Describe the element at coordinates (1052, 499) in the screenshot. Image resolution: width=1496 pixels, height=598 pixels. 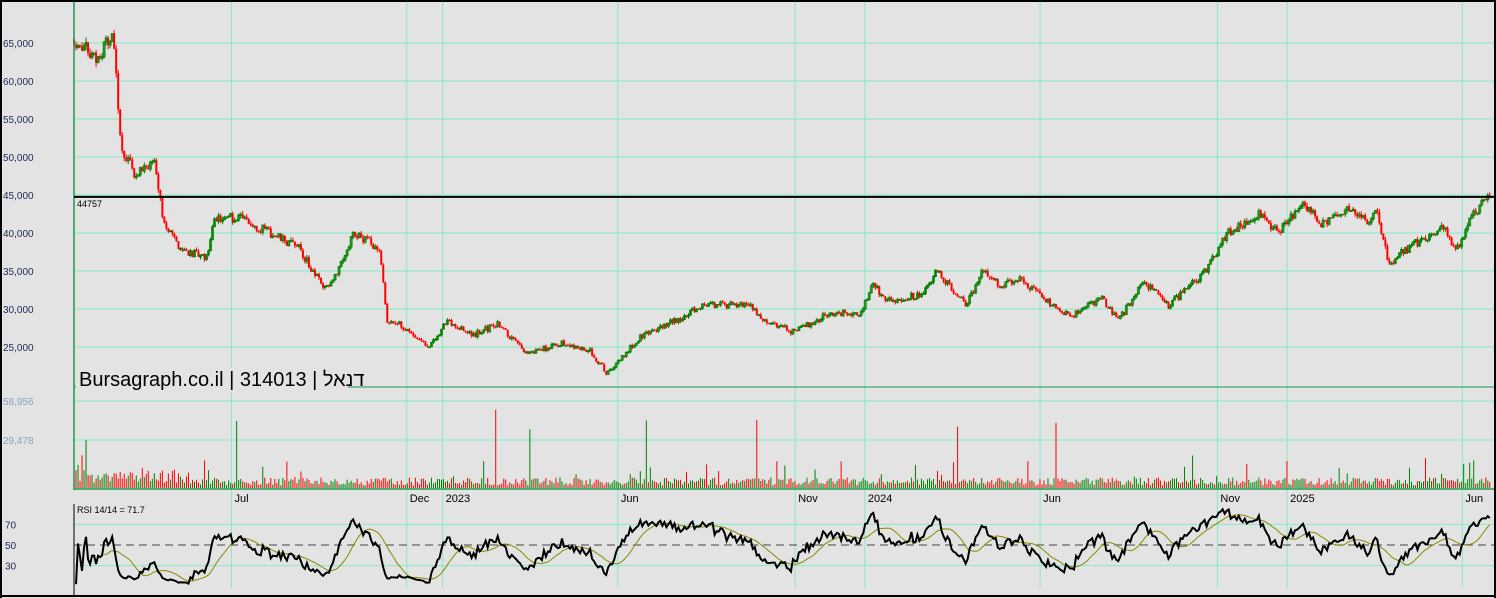
I see `x-tick-label: Jun` at that location.